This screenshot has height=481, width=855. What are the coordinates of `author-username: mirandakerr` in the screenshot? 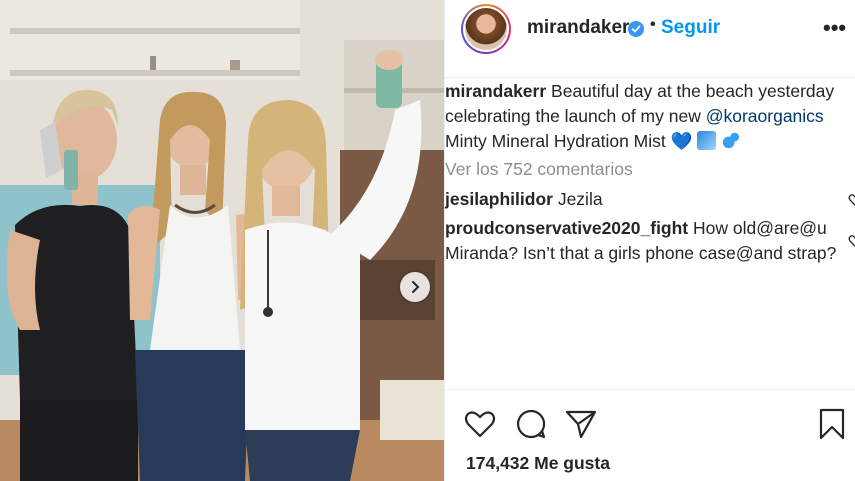 It's located at (582, 28).